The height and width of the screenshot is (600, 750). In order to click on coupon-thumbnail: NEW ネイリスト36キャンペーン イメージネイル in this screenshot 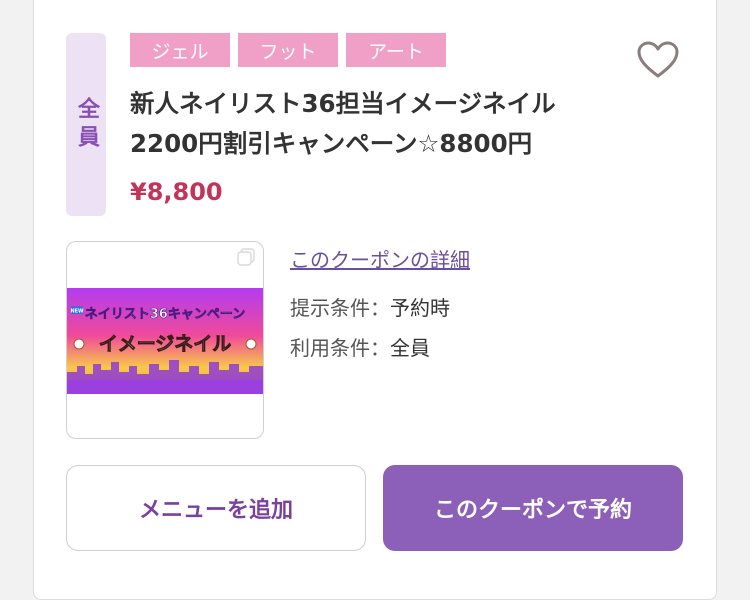, I will do `click(165, 340)`.